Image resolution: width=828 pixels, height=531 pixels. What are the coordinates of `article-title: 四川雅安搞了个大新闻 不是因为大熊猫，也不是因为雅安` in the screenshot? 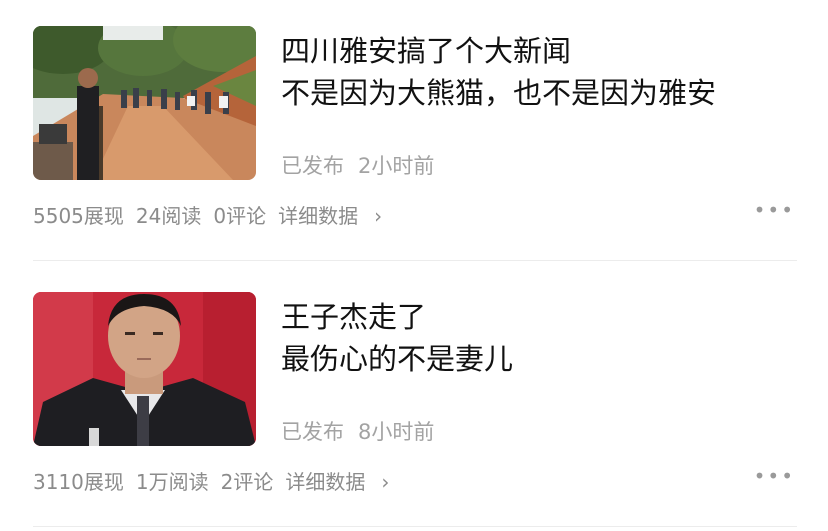 It's located at (537, 72).